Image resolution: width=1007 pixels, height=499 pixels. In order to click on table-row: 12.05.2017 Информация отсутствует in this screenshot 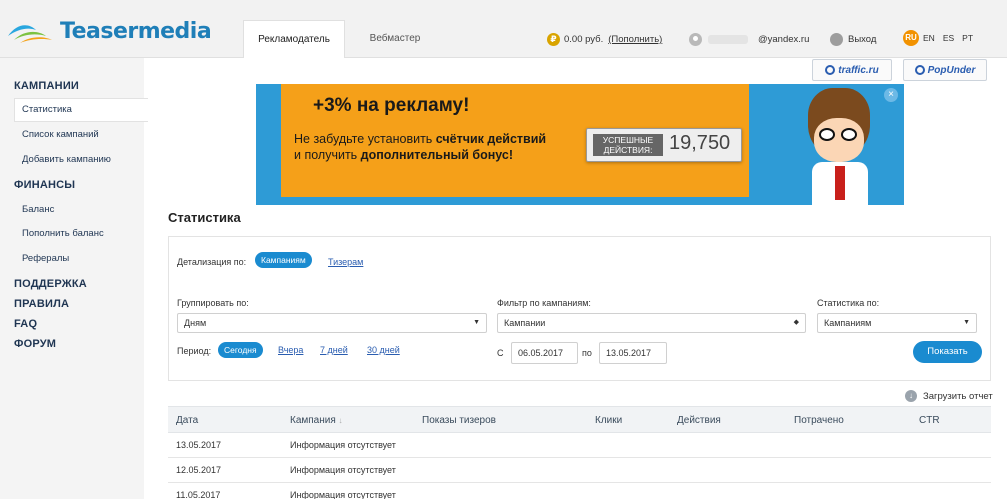, I will do `click(579, 470)`.